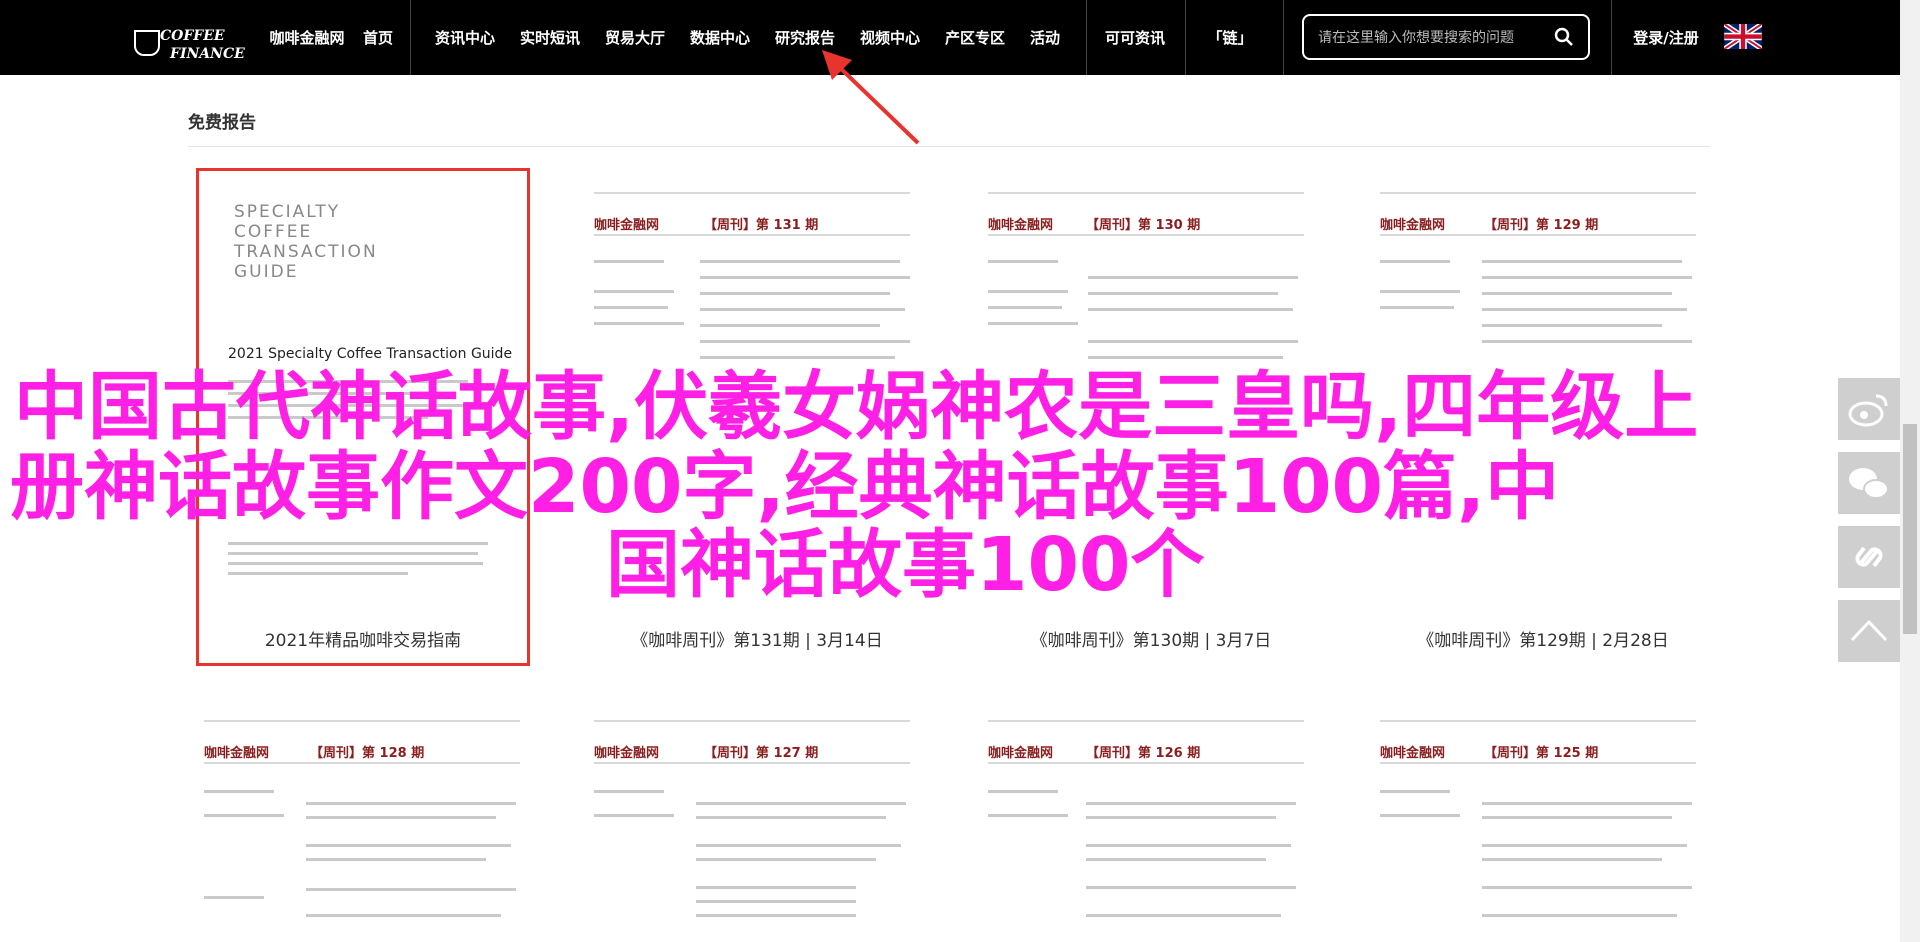  I want to click on link-share-button, so click(1869, 557).